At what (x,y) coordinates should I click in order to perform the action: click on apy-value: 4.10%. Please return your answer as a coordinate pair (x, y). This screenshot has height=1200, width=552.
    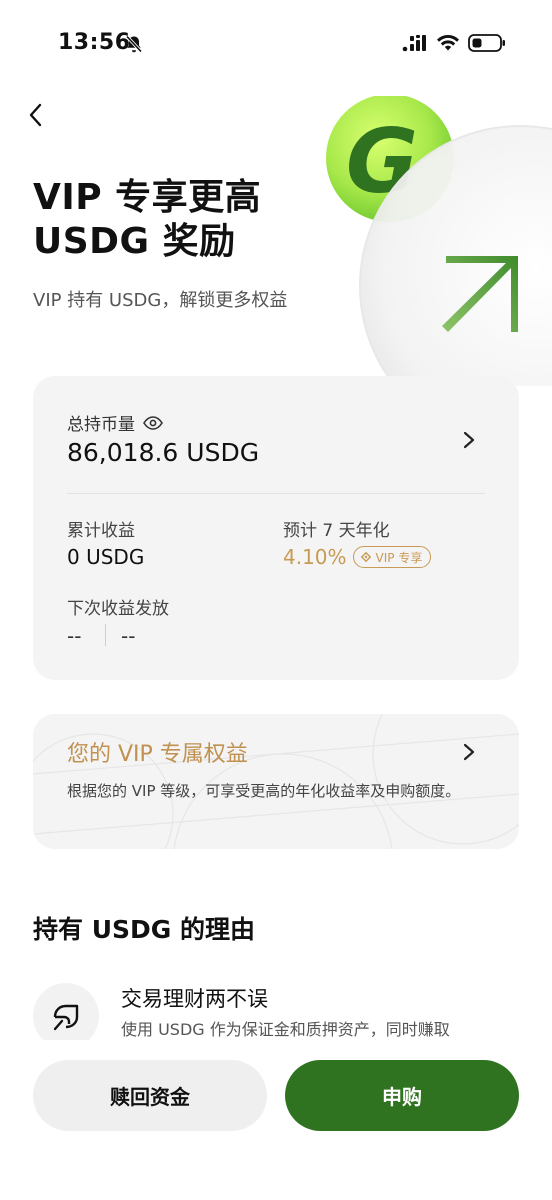
    Looking at the image, I should click on (315, 557).